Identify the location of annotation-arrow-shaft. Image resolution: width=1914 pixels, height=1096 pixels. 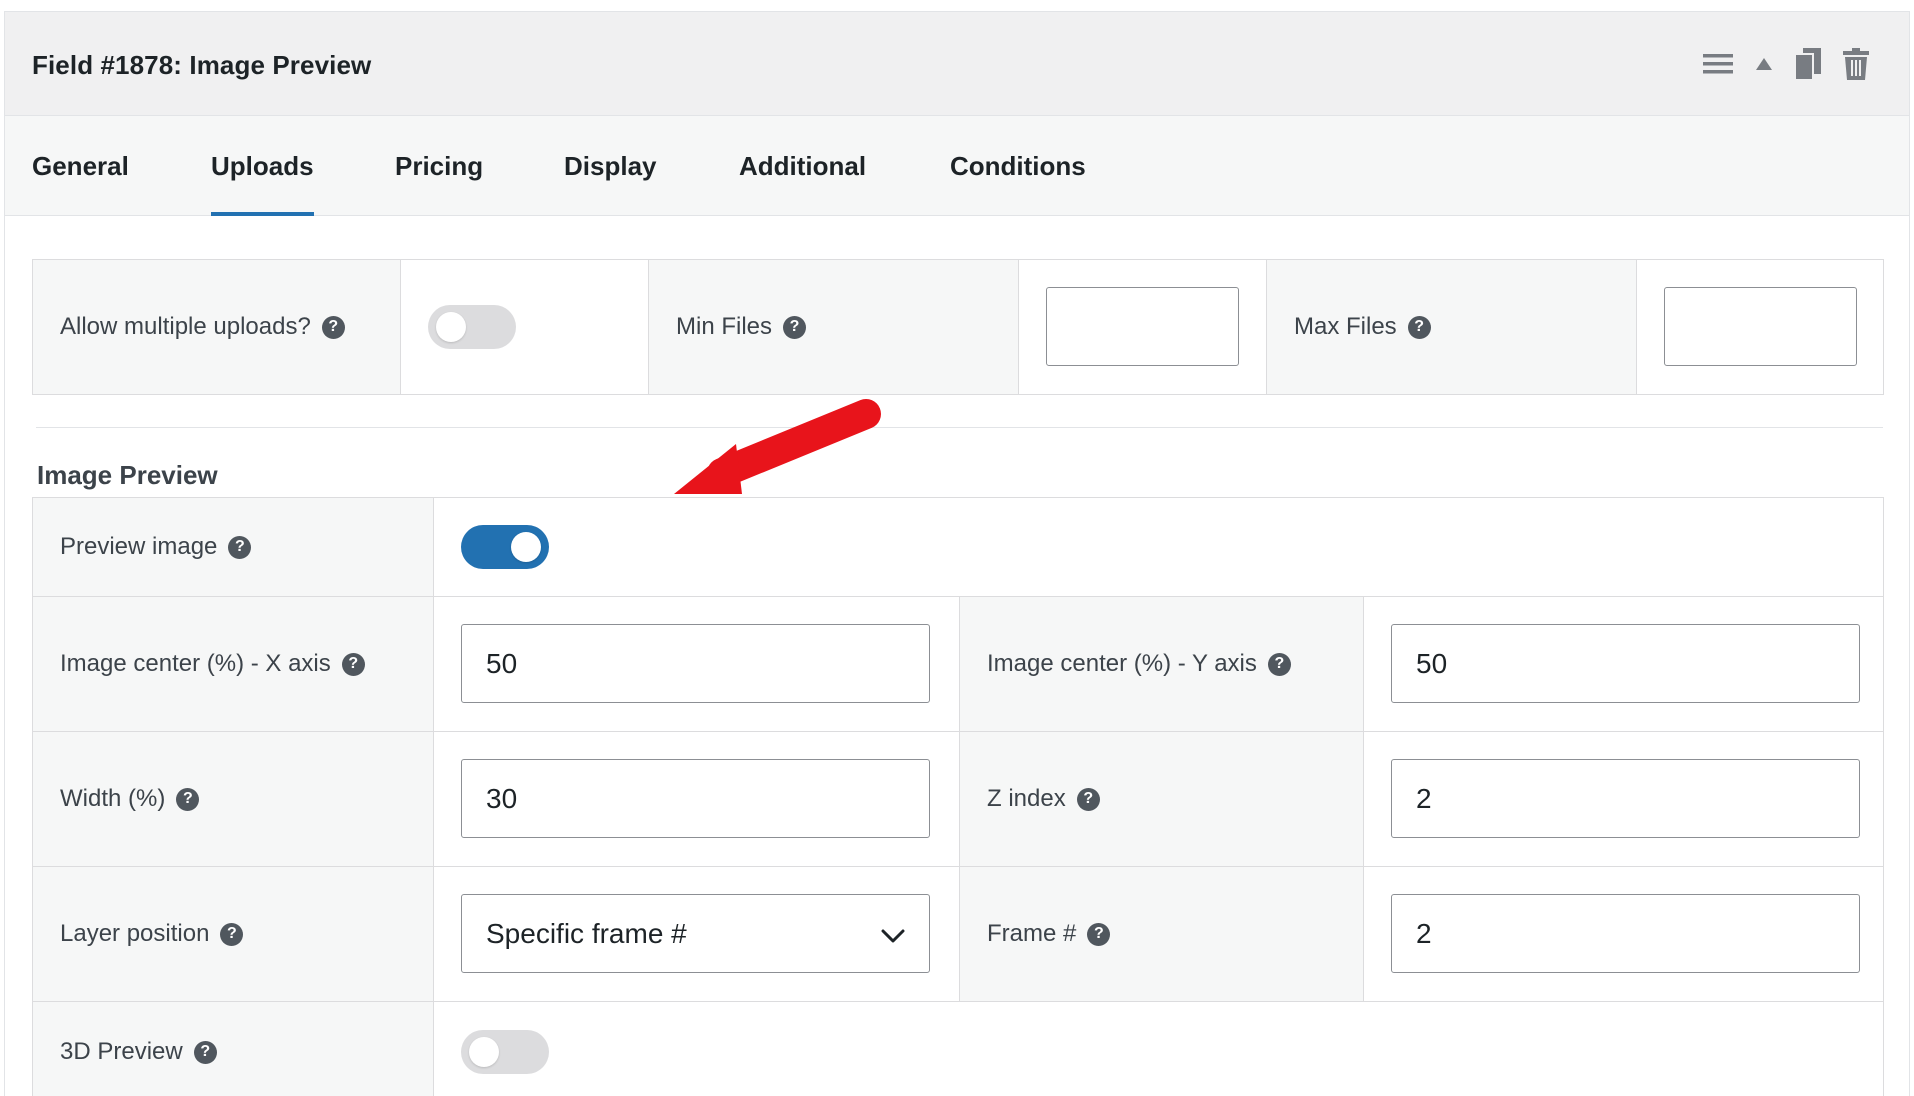
(794, 443).